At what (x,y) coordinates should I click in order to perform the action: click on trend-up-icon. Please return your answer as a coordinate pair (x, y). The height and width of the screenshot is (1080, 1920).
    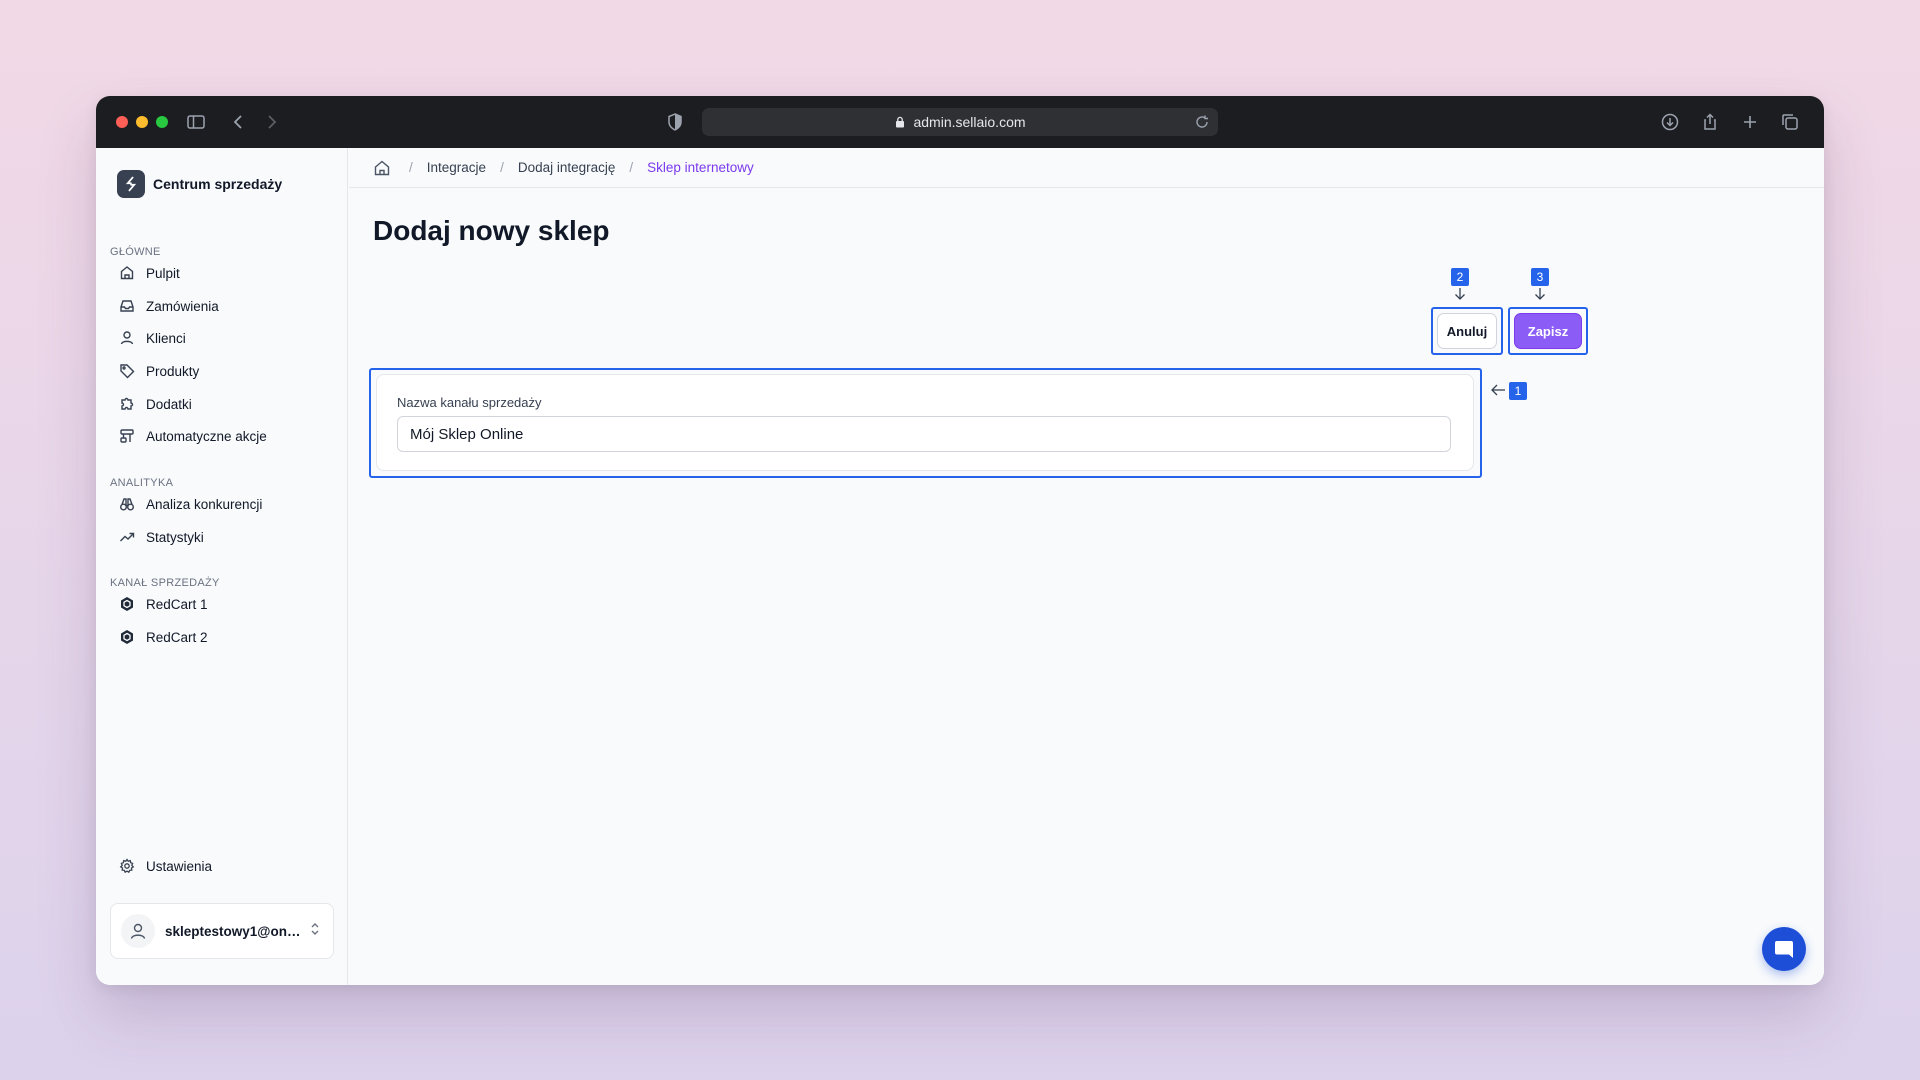
    Looking at the image, I should click on (127, 537).